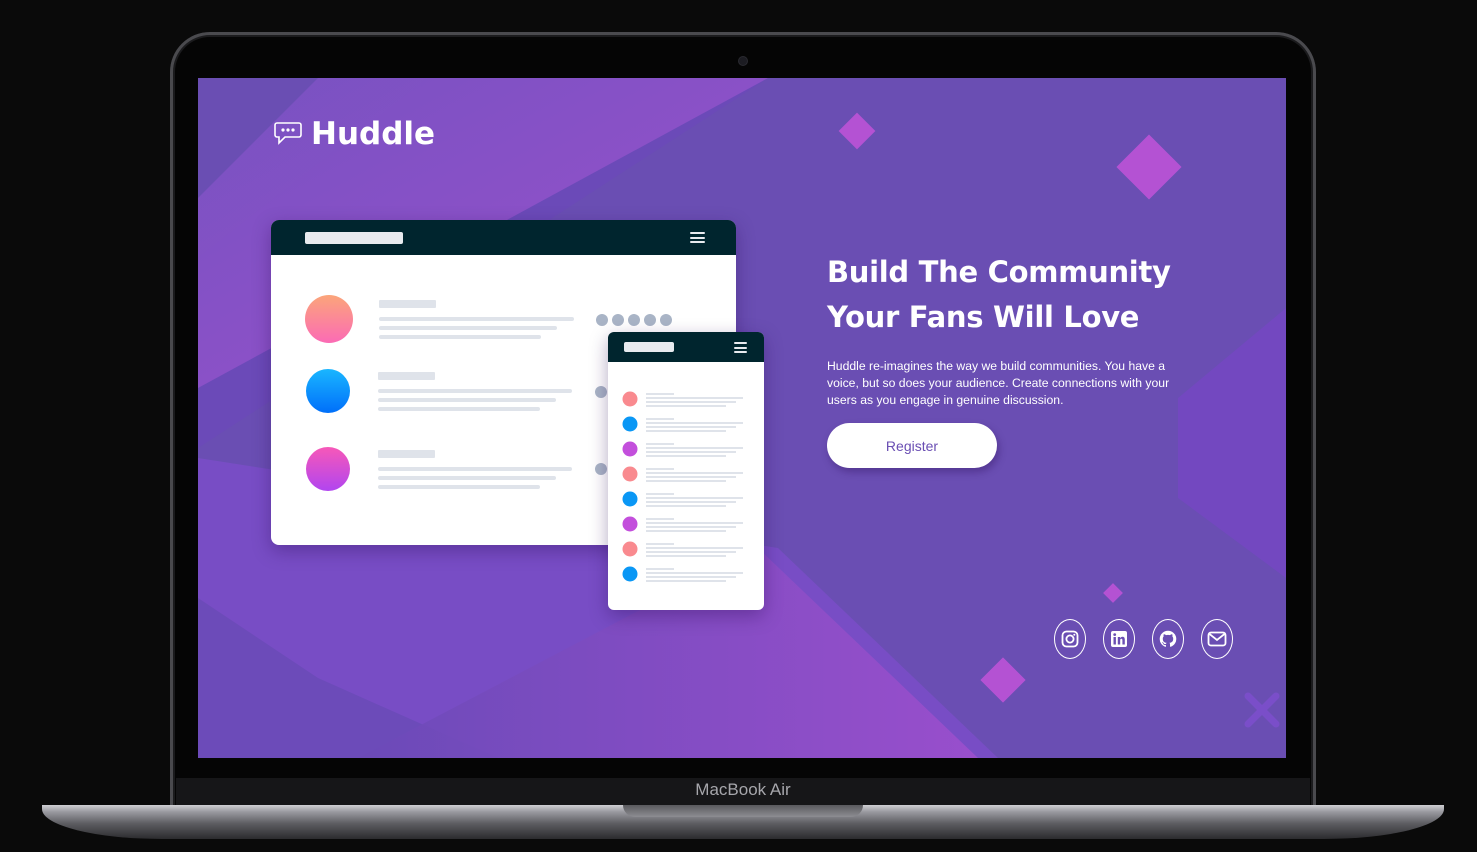 Image resolution: width=1477 pixels, height=852 pixels. I want to click on github-icon, so click(1168, 638).